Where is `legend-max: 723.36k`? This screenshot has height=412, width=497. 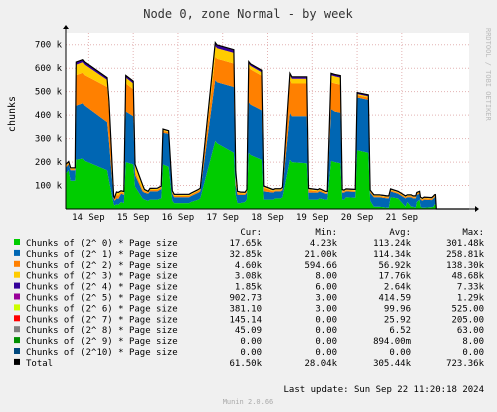
legend-max: 723.36k is located at coordinates (465, 364).